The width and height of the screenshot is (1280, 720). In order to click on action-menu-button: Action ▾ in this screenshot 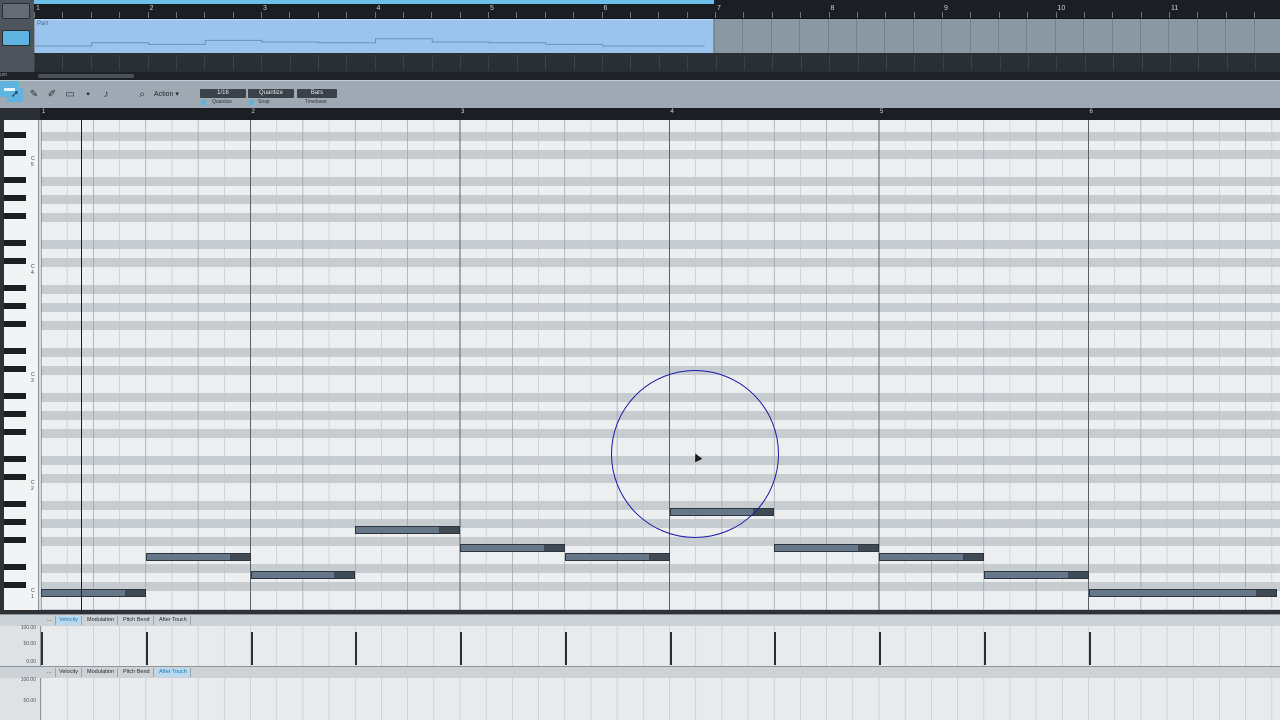, I will do `click(166, 95)`.